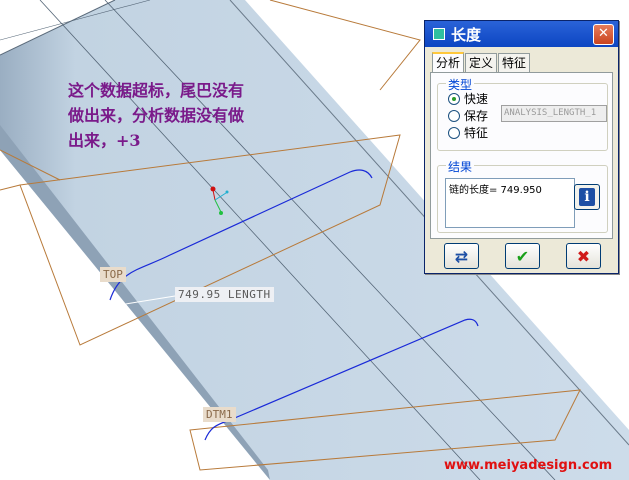 The width and height of the screenshot is (629, 480). What do you see at coordinates (439, 34) in the screenshot?
I see `dialog-app-icon` at bounding box center [439, 34].